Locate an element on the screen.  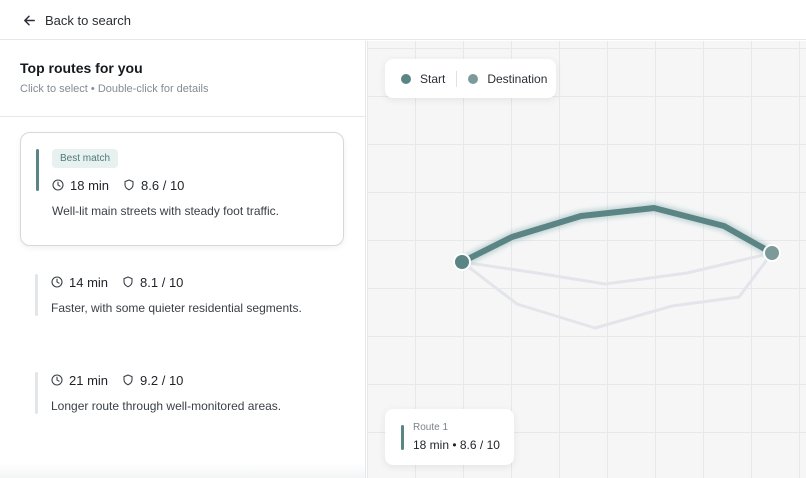
map-legend: Start Destination is located at coordinates (470, 78).